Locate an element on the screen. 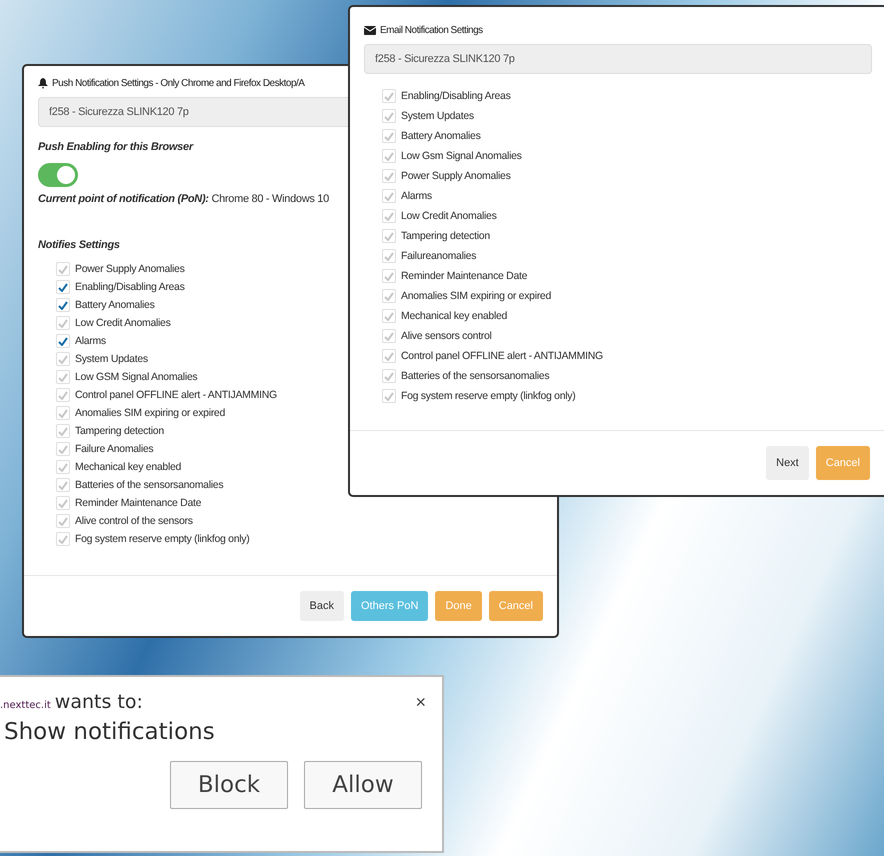 The height and width of the screenshot is (856, 884). envelope-icon is located at coordinates (370, 30).